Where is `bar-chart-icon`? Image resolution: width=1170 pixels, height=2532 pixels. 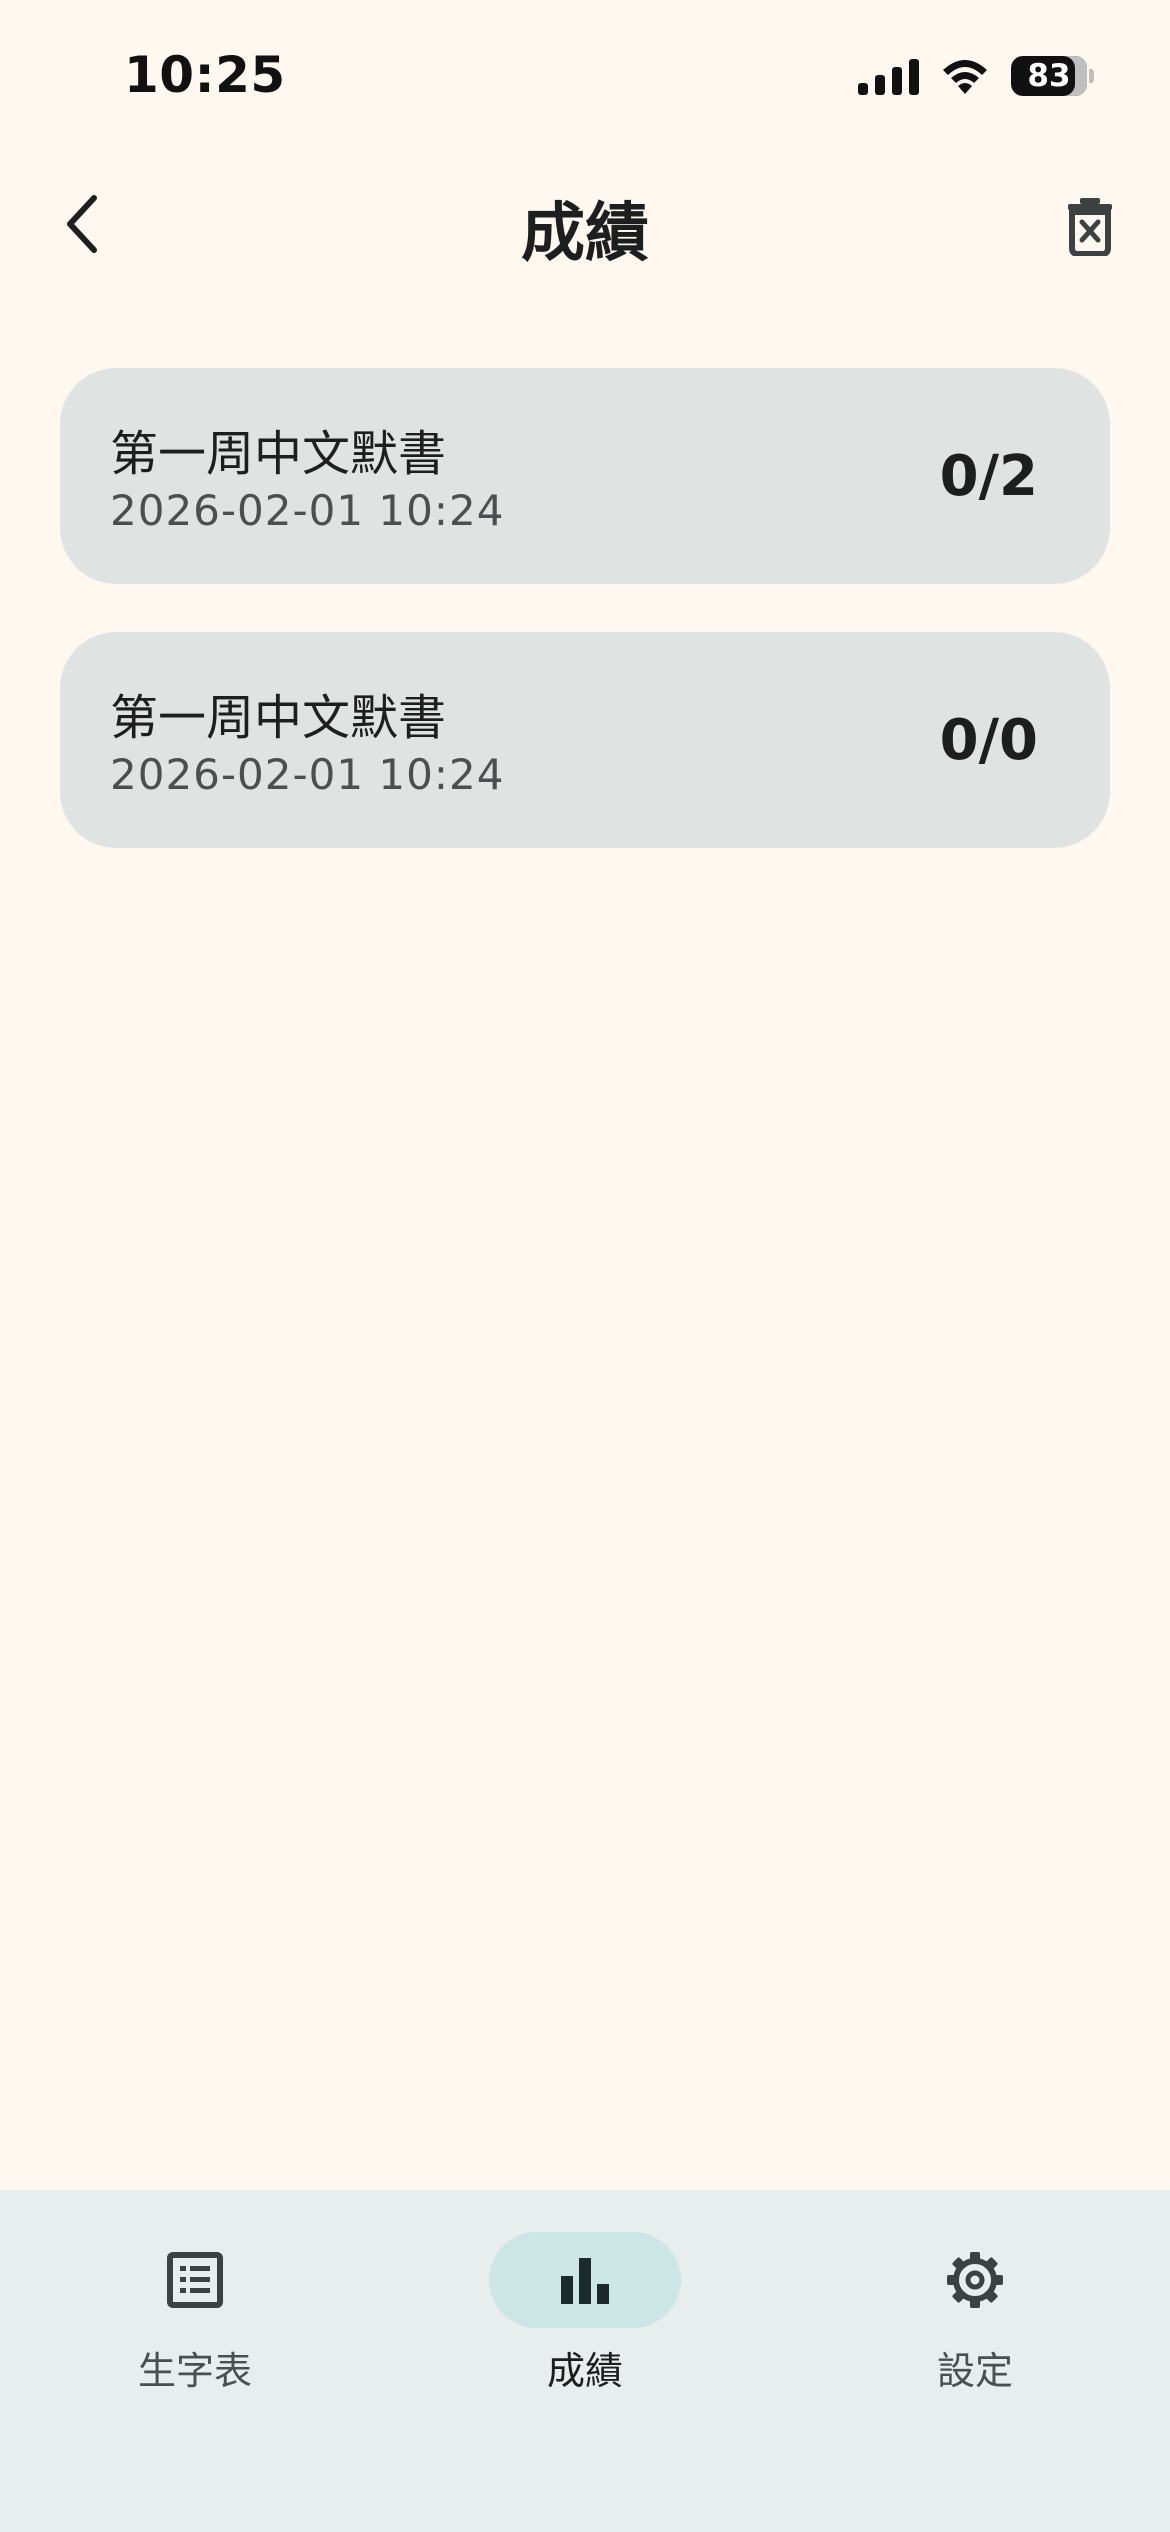 bar-chart-icon is located at coordinates (585, 2281).